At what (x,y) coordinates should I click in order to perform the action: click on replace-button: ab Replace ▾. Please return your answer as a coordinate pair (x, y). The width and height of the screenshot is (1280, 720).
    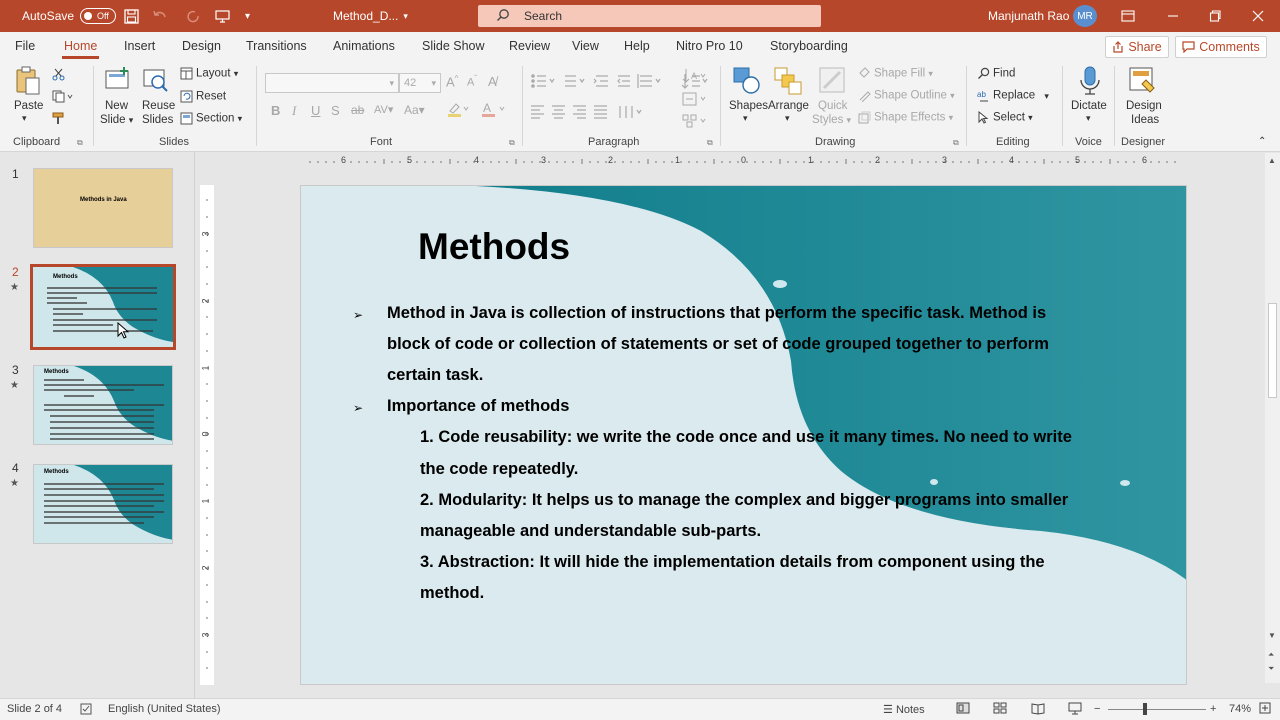
    Looking at the image, I should click on (1013, 95).